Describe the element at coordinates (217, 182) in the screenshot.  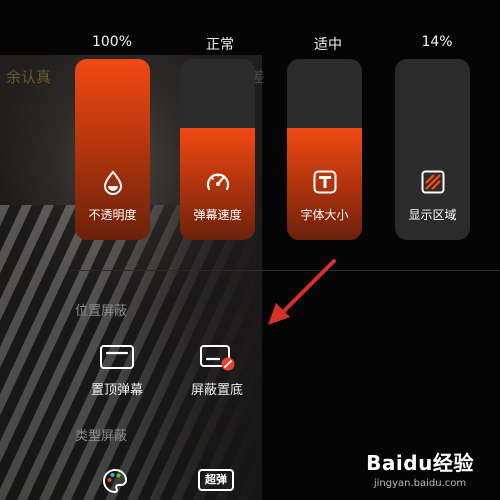
I see `speedometer-icon` at that location.